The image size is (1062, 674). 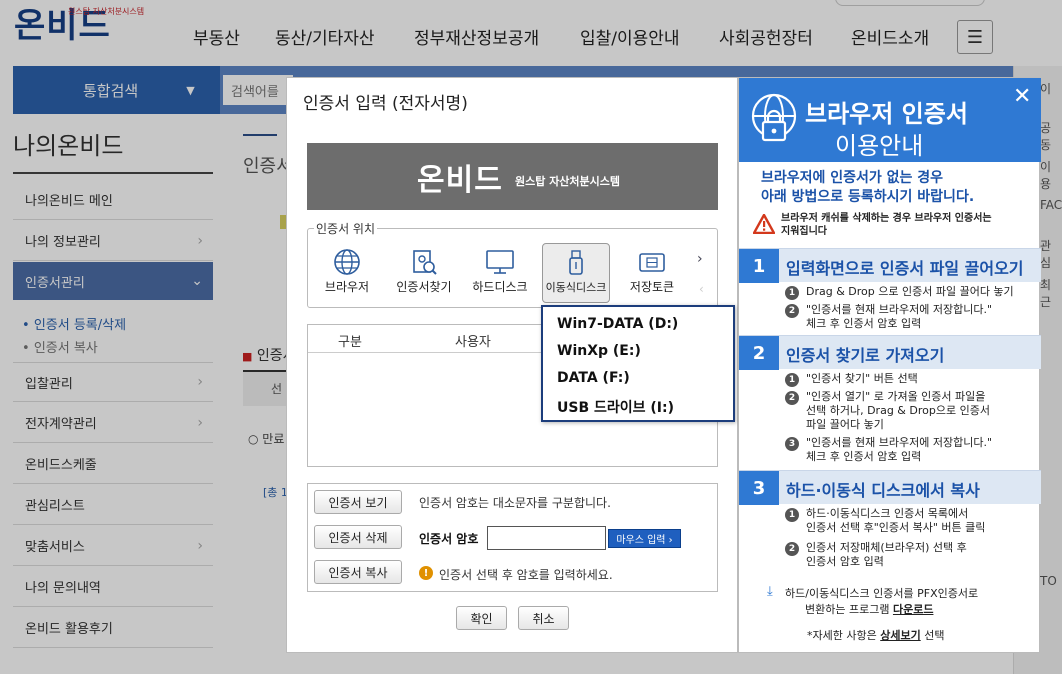 I want to click on step-text: "인증서 찾기" 버튼 선택, so click(x=862, y=379).